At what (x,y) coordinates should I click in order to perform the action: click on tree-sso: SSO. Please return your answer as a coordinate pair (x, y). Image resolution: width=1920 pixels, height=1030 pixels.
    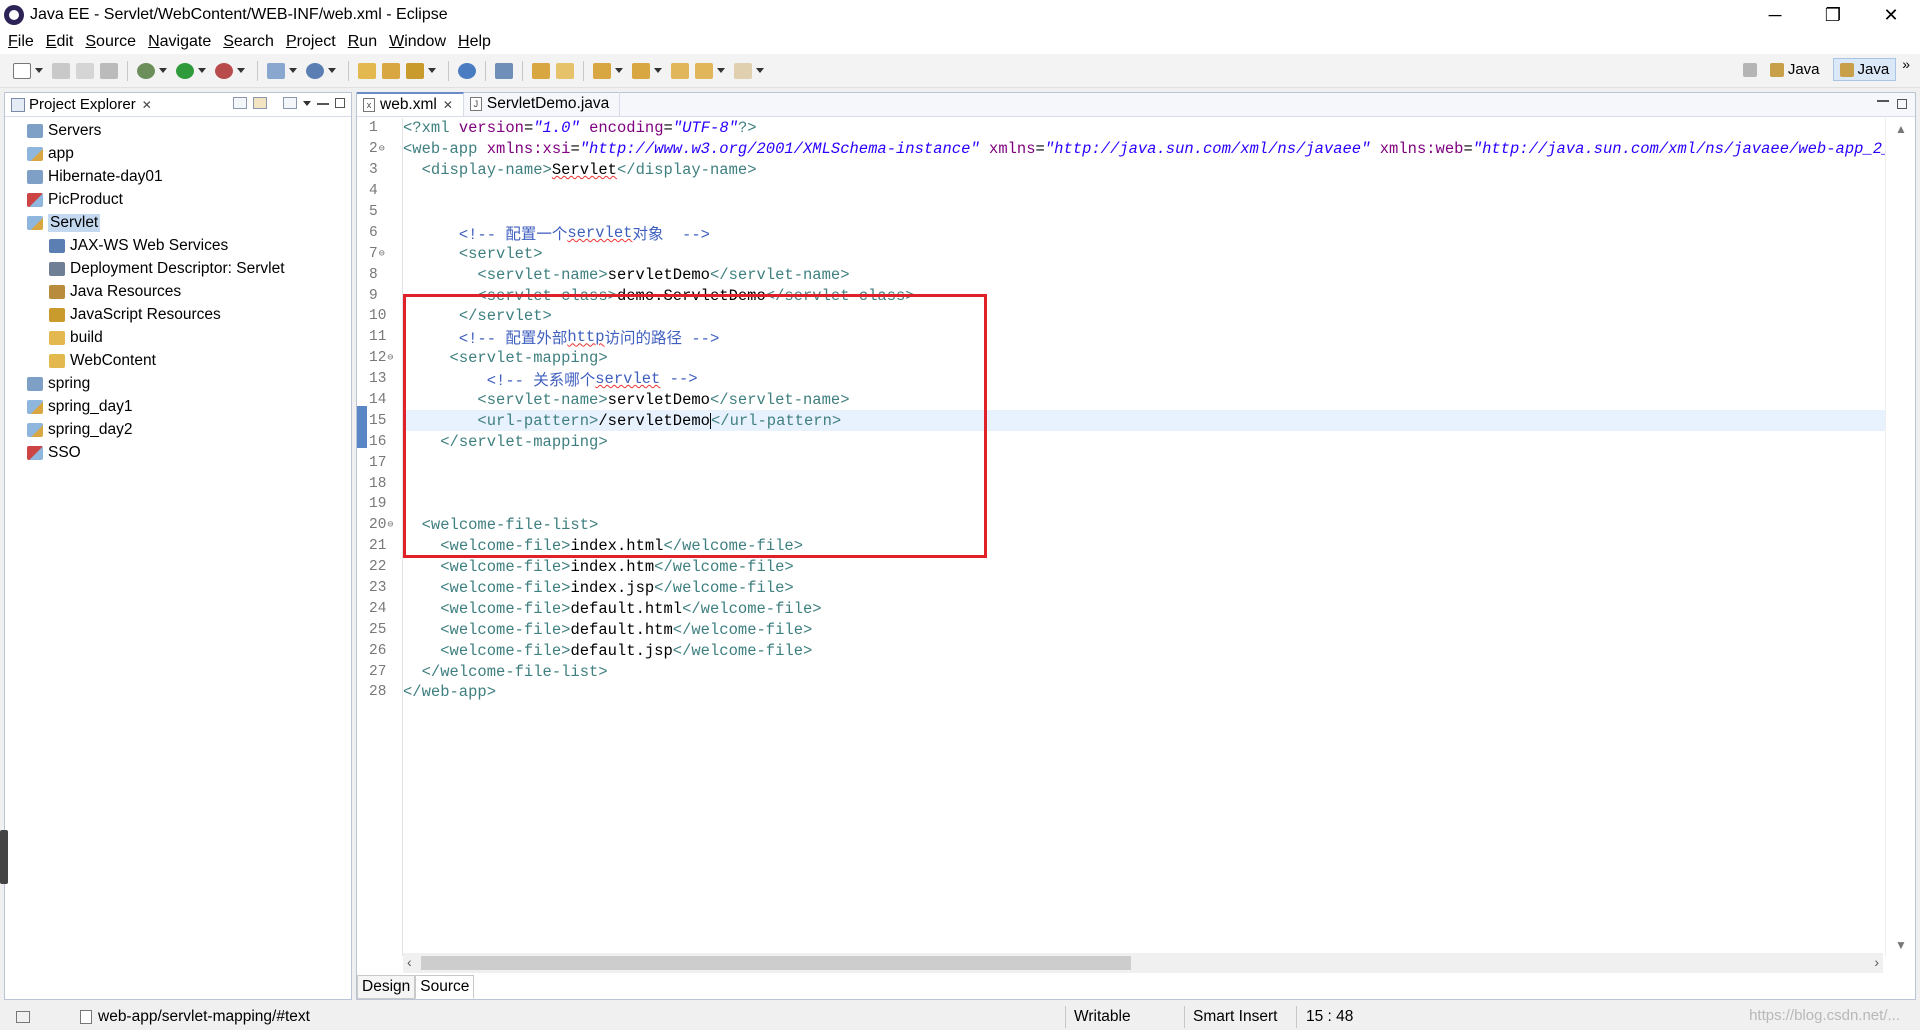
    Looking at the image, I should click on (178, 452).